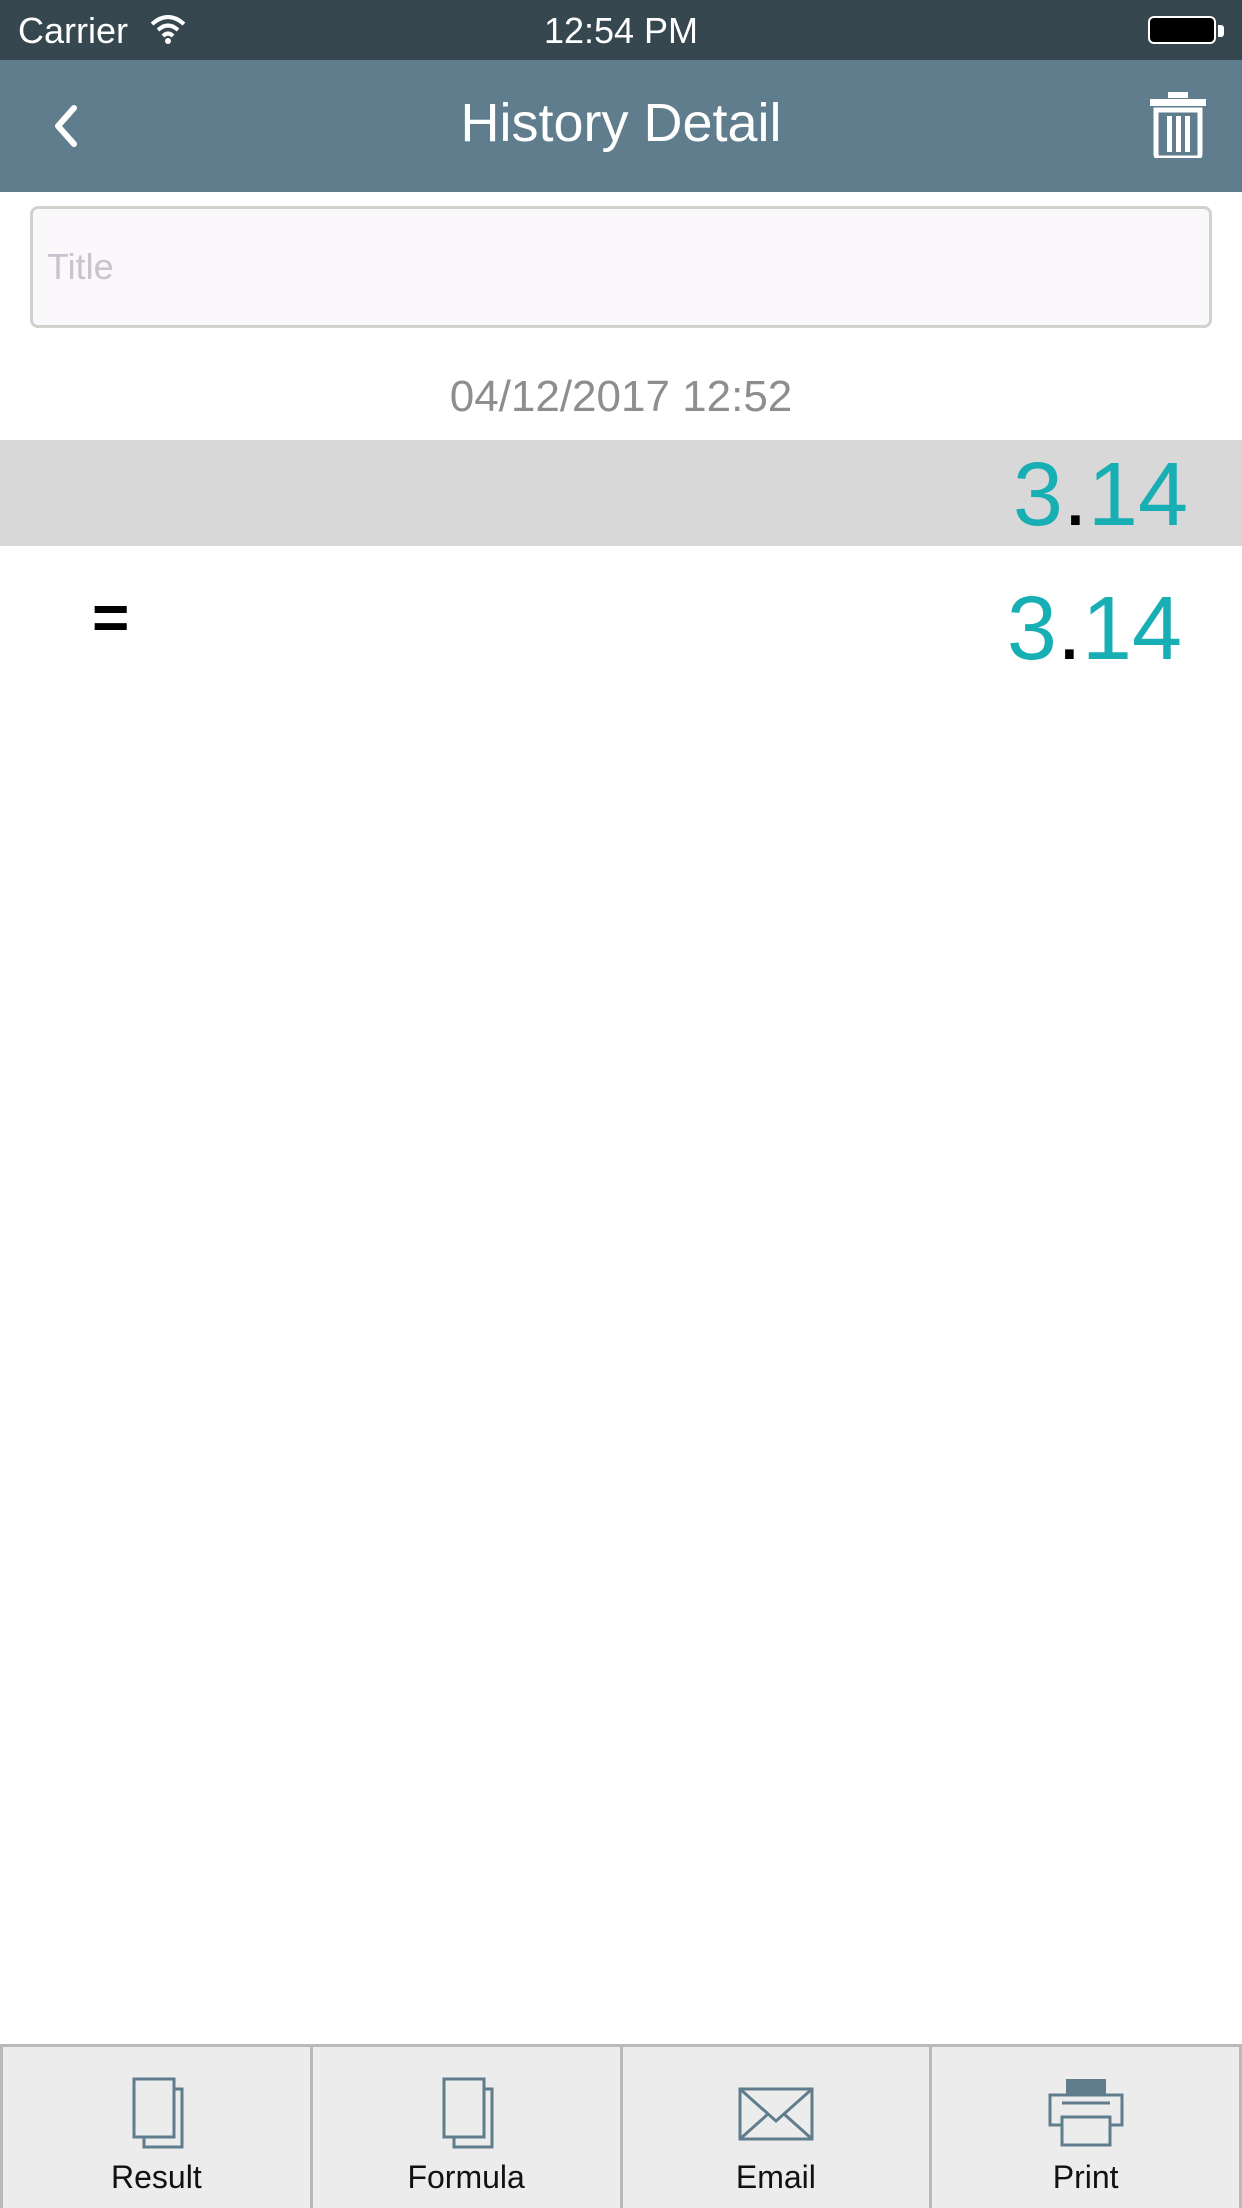  I want to click on result-int: 3, so click(1037, 495).